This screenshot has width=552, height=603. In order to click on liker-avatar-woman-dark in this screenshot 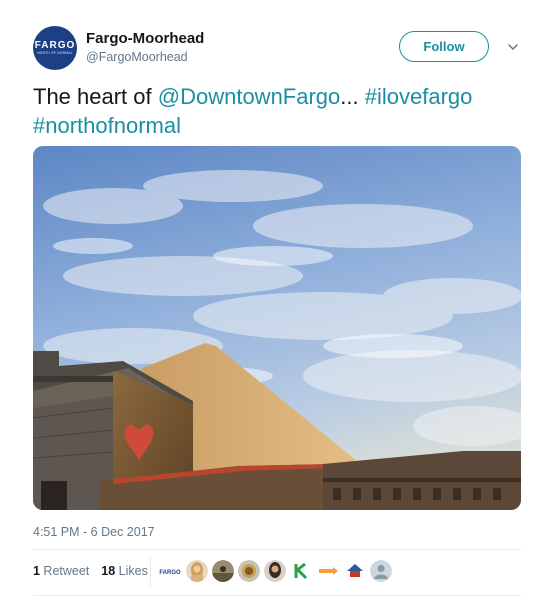, I will do `click(275, 571)`.